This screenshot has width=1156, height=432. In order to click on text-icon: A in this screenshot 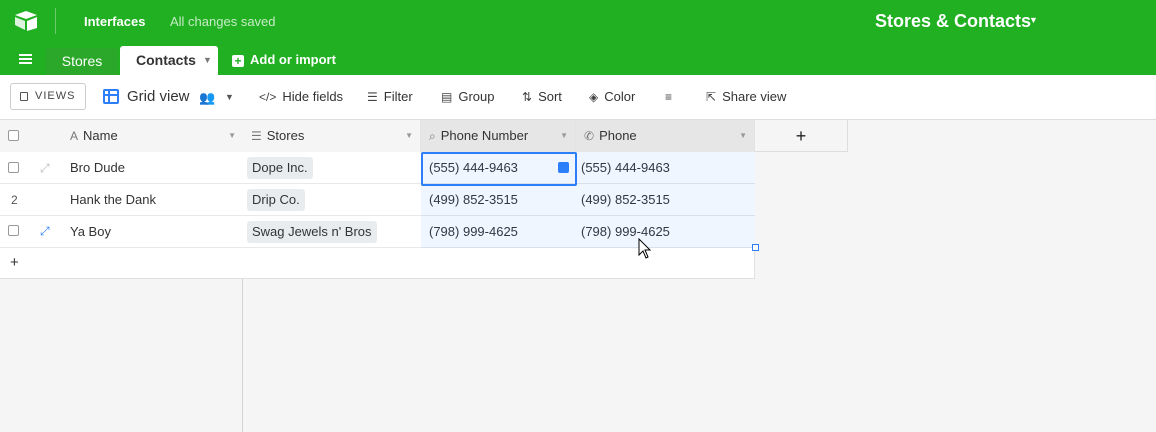, I will do `click(74, 136)`.